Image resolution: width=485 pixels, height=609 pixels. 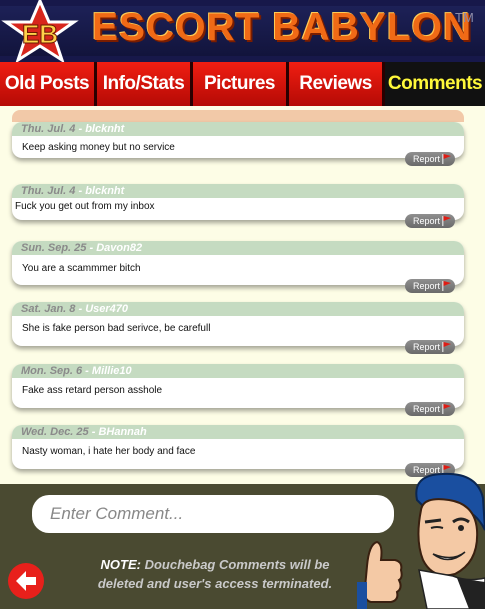 What do you see at coordinates (237, 564) in the screenshot?
I see `note-line-1: Douchebag Comments will be` at bounding box center [237, 564].